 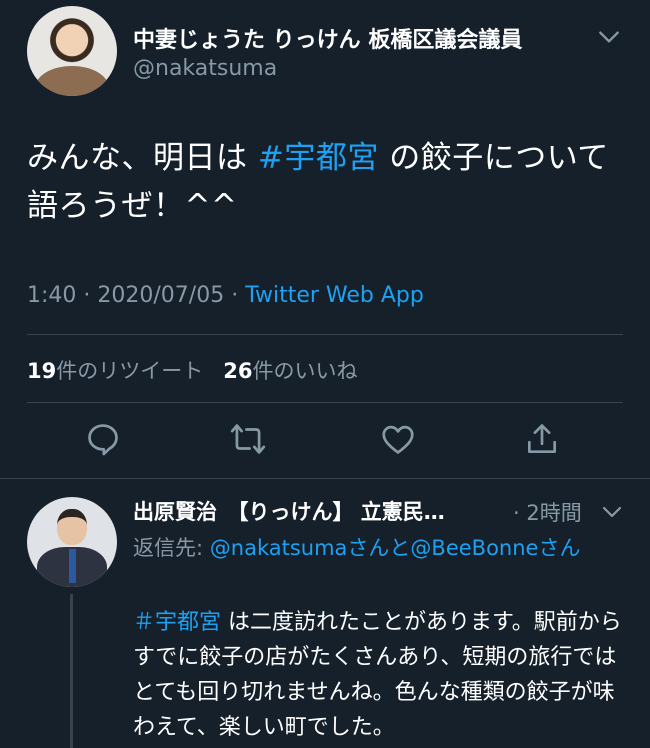 I want to click on thread-line, so click(x=71, y=671).